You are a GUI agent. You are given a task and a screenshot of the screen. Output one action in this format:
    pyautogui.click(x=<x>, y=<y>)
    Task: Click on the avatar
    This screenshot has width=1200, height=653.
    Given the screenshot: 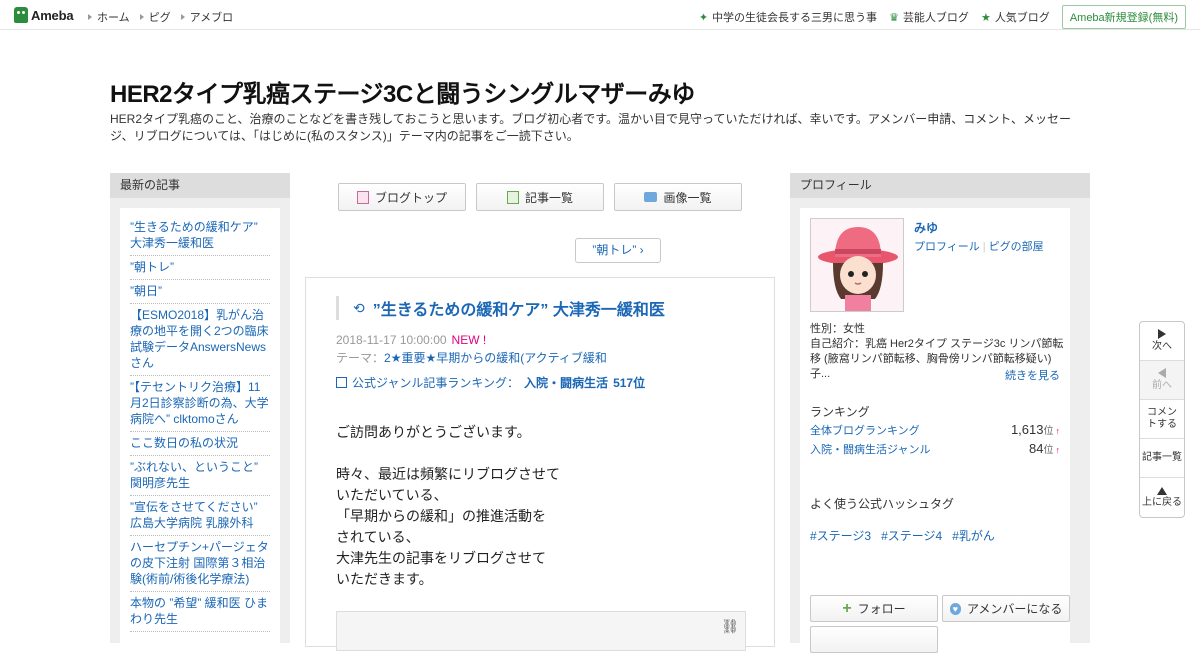 What is the action you would take?
    pyautogui.click(x=857, y=265)
    